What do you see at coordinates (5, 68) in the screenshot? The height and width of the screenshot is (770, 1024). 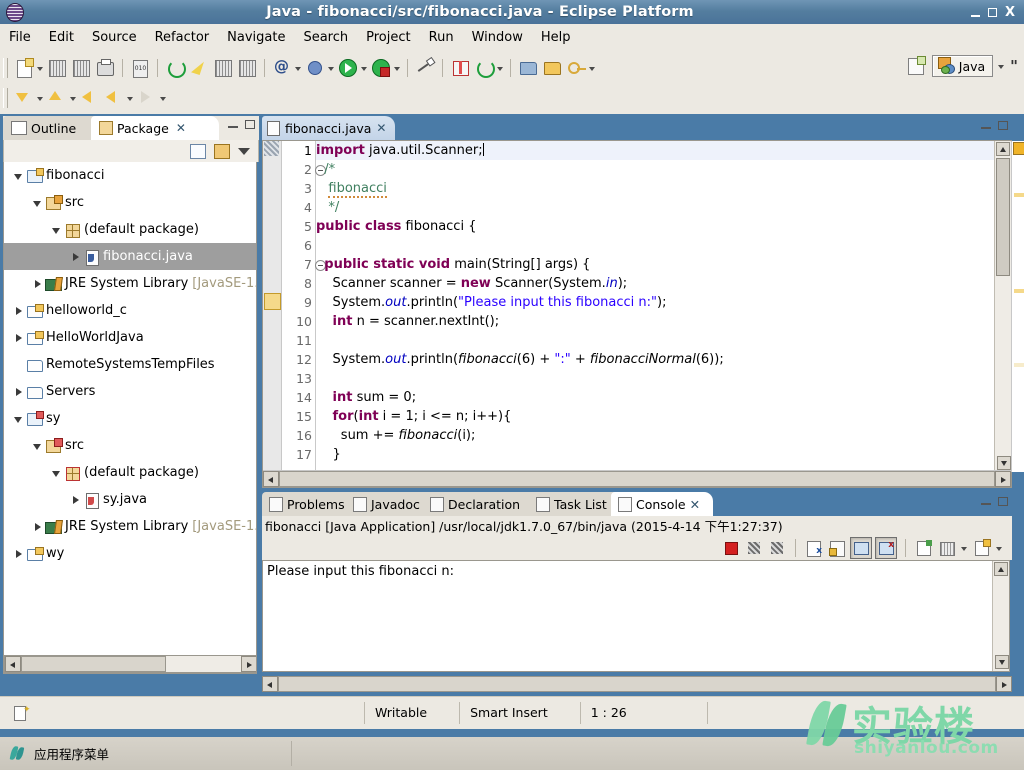 I see `toolbar-grip` at bounding box center [5, 68].